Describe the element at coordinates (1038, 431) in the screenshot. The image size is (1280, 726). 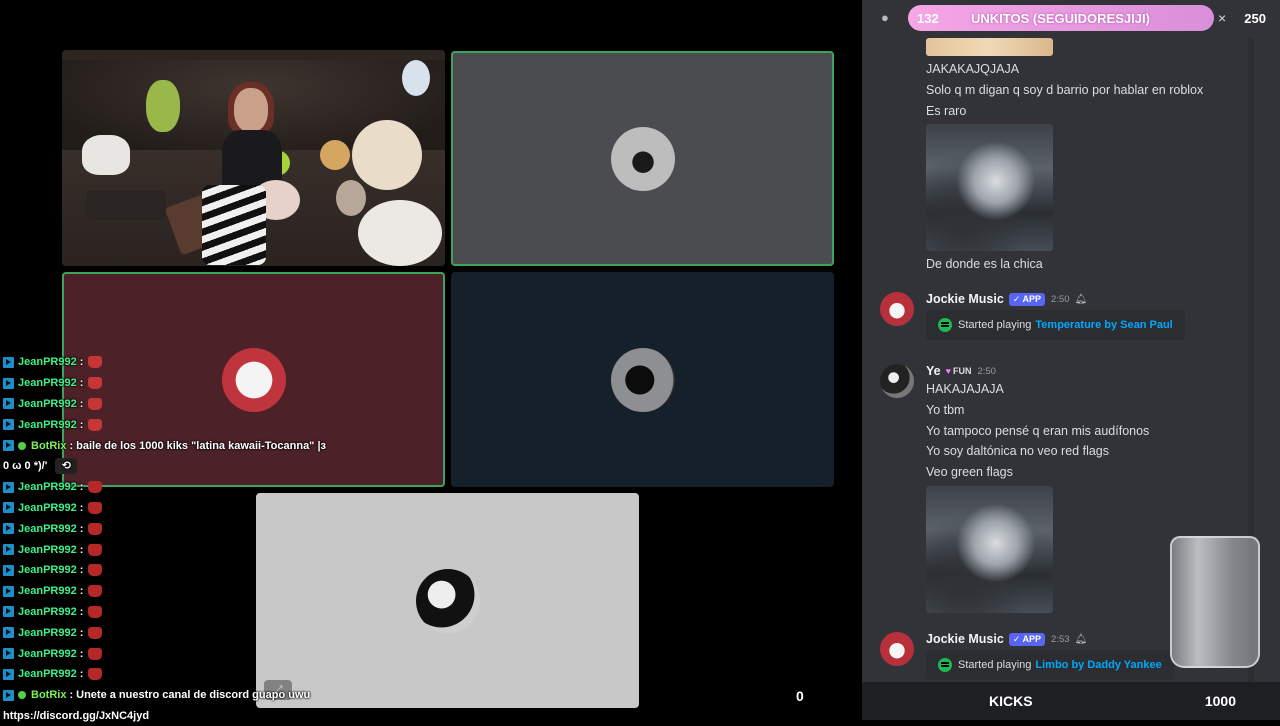
I see `message-text: Yo tampoco pensé q eran mis audífonos` at that location.